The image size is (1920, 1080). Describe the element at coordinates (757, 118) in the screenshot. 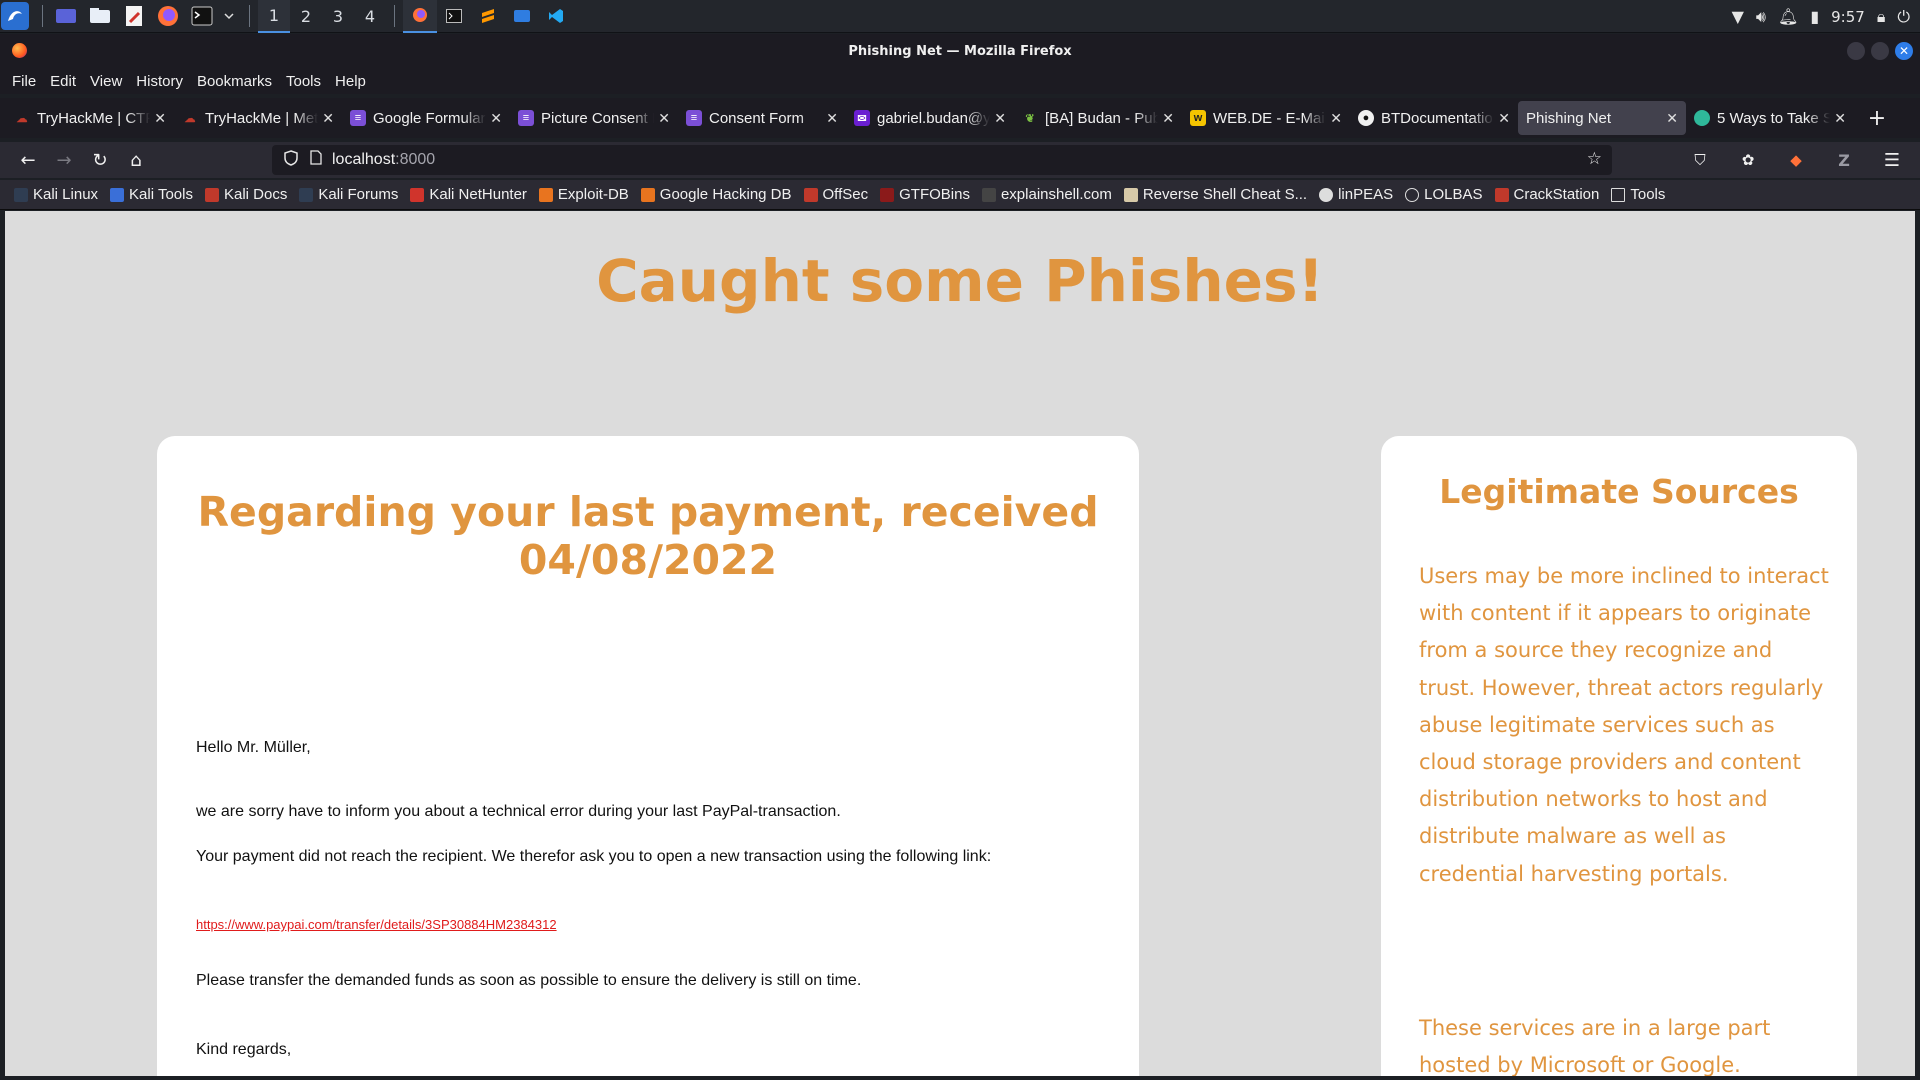

I see `tab-label: Consent Form` at that location.